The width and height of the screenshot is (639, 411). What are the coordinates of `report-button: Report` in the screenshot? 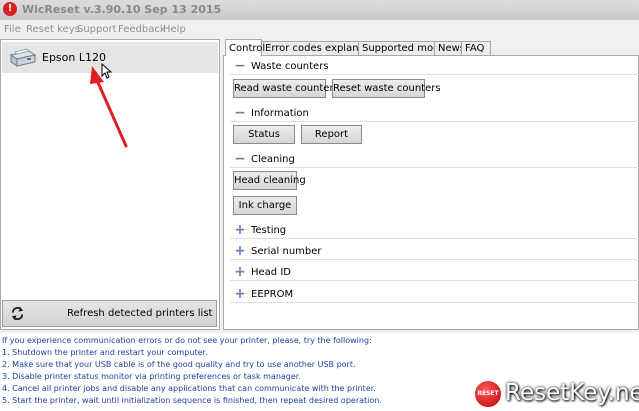 It's located at (331, 134).